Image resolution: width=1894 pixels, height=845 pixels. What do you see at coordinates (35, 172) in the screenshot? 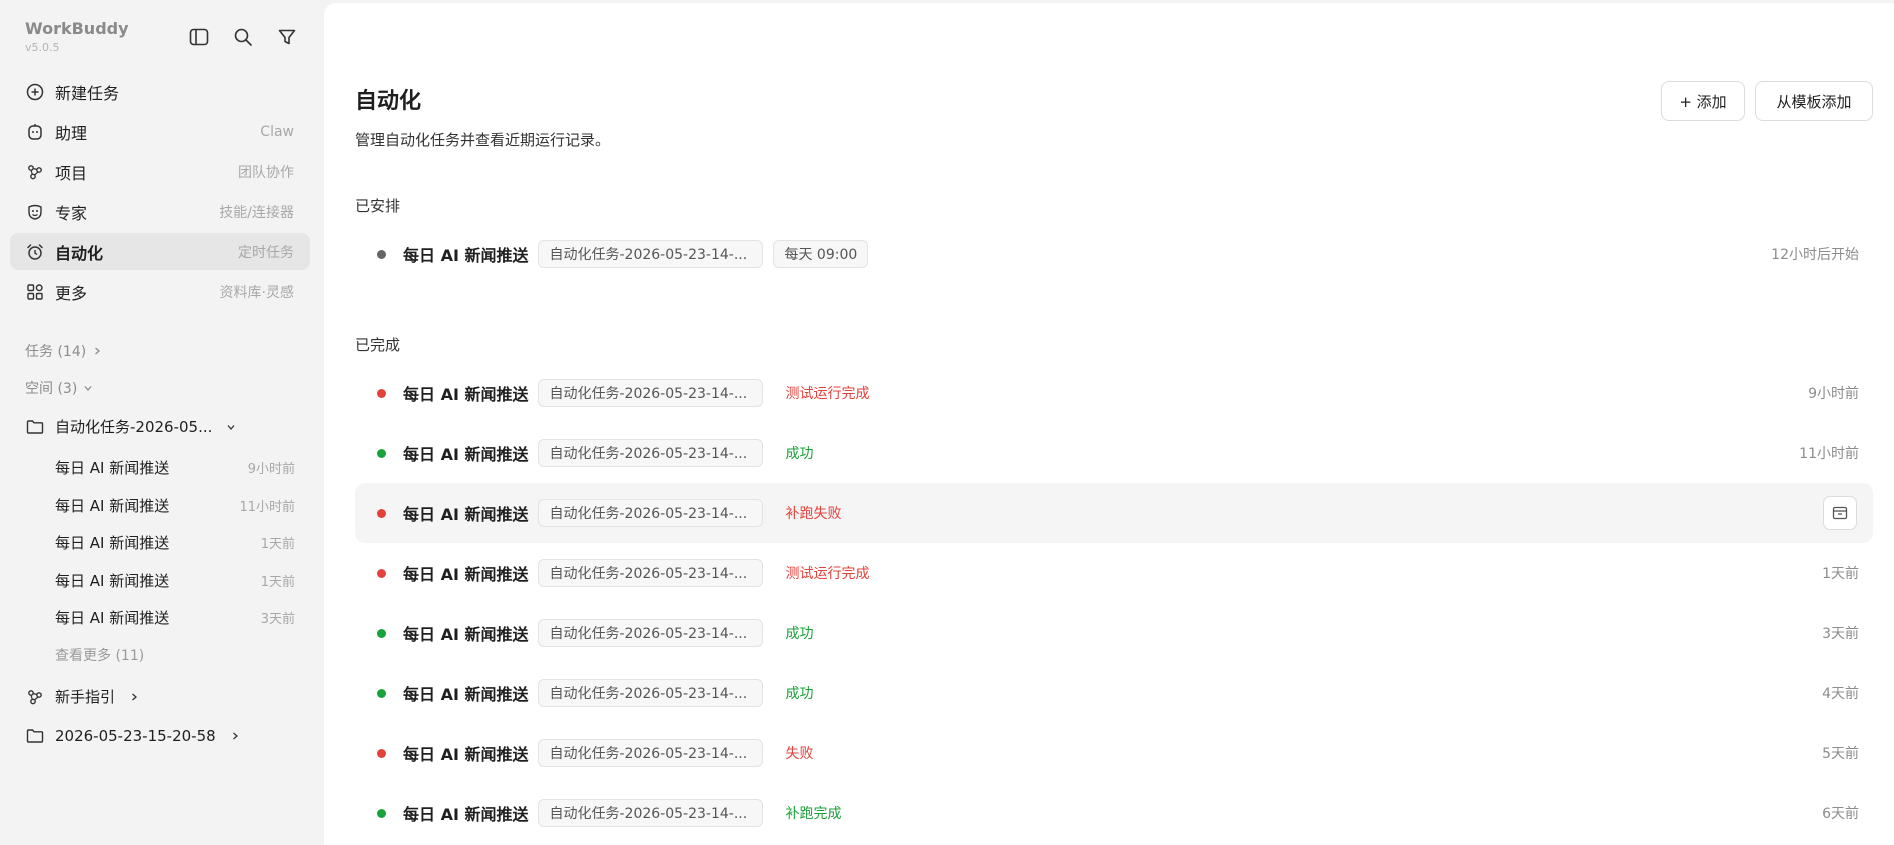
I see `project-icon` at bounding box center [35, 172].